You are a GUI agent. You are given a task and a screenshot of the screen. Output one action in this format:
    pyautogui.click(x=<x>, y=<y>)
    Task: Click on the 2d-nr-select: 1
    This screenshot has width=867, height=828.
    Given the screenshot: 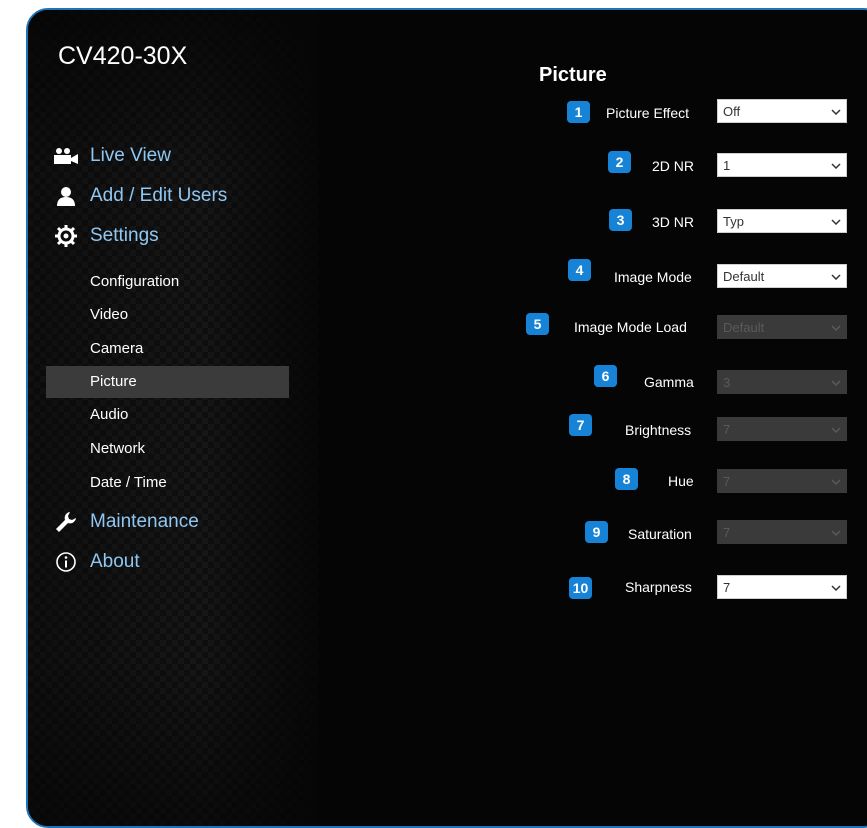 What is the action you would take?
    pyautogui.click(x=782, y=165)
    